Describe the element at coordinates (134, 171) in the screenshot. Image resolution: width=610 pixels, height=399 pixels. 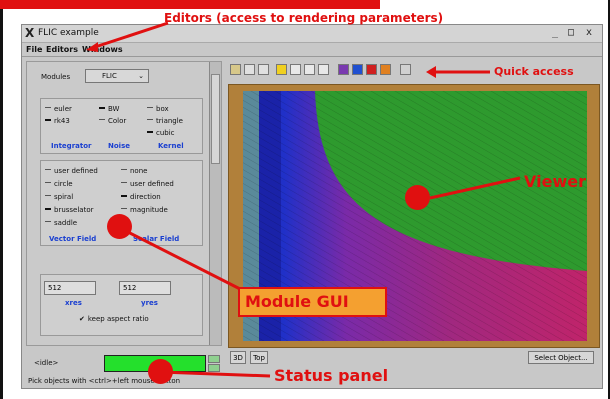
I see `radio-none: none` at that location.